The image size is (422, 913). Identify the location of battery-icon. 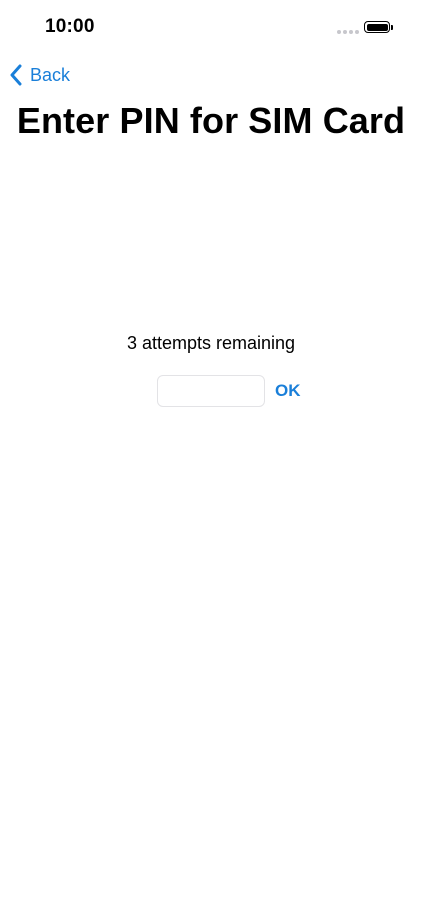
(377, 27).